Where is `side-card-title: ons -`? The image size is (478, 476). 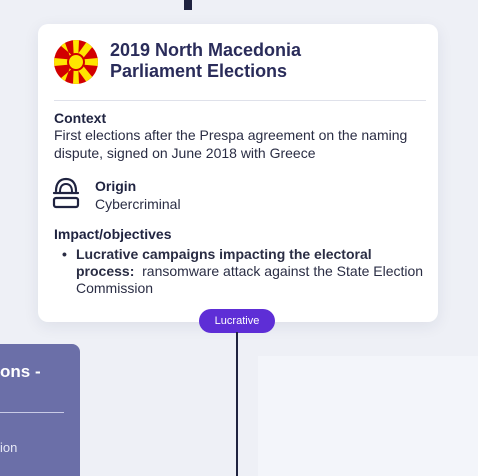
side-card-title: ons - is located at coordinates (20, 371).